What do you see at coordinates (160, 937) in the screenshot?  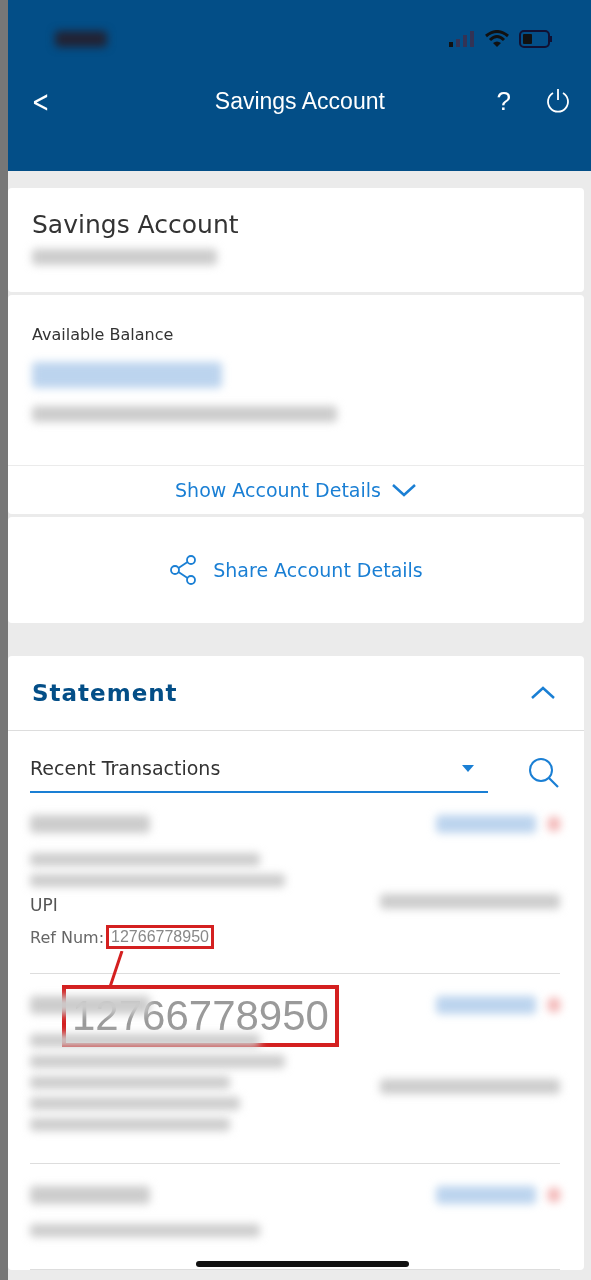 I see `ref-number: 12766778950` at bounding box center [160, 937].